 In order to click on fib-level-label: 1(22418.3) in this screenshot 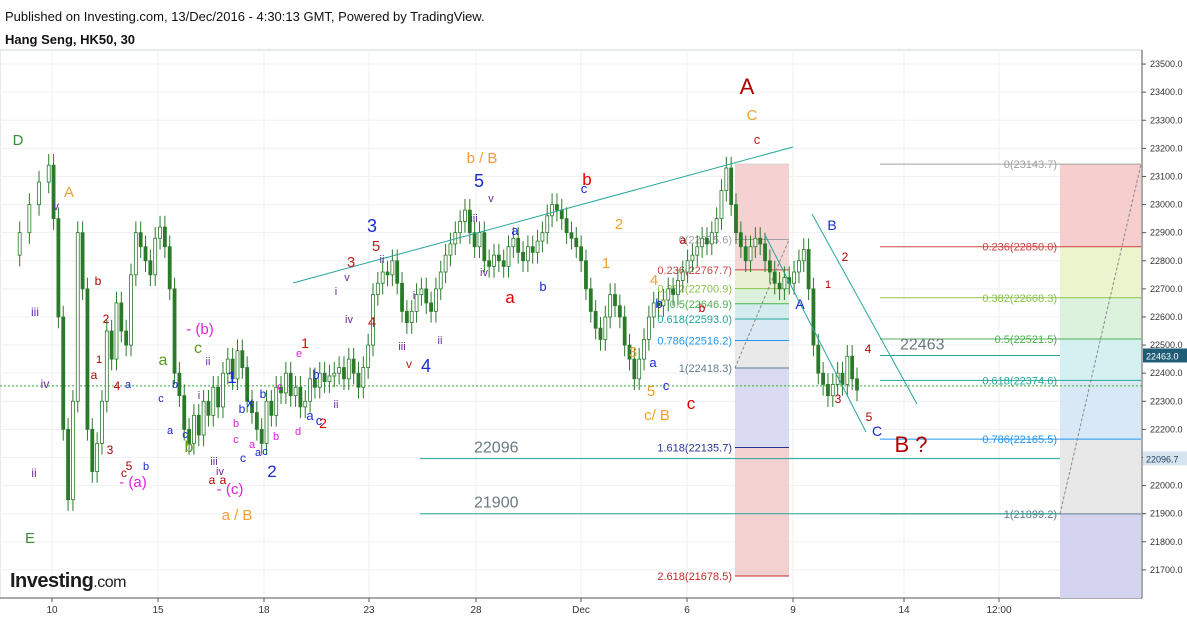, I will do `click(705, 369)`.